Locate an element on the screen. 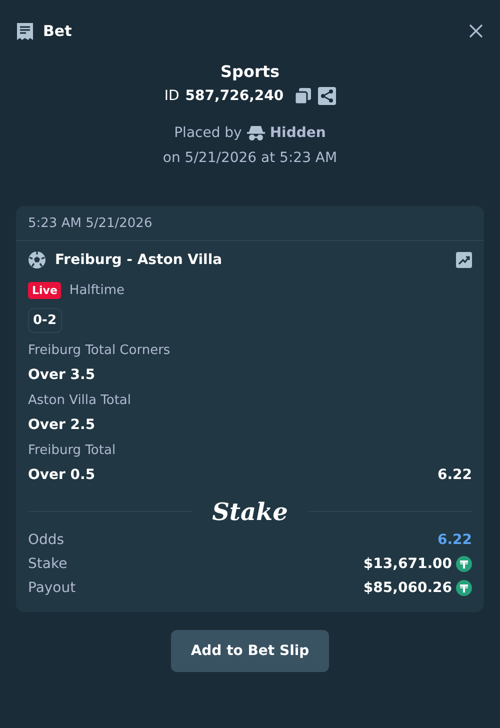  id-label: ID is located at coordinates (172, 96).